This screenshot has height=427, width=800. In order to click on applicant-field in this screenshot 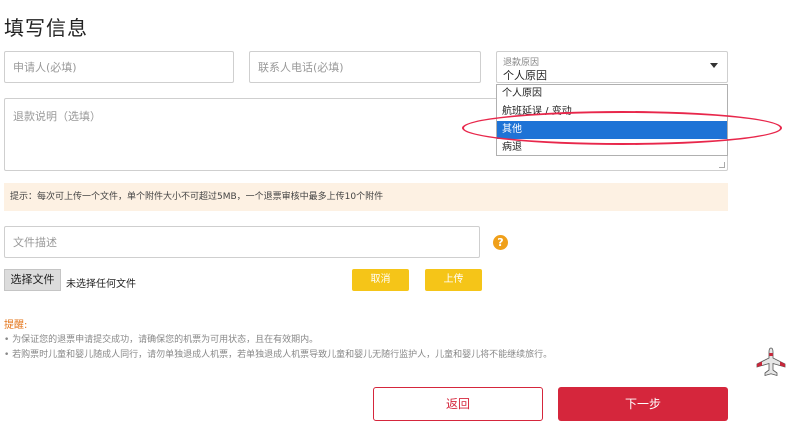, I will do `click(119, 67)`.